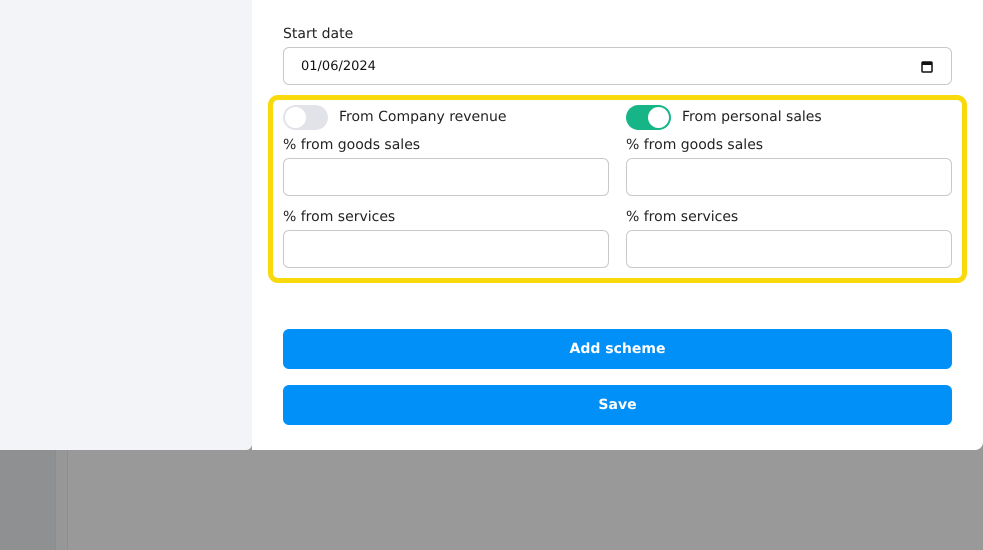 The width and height of the screenshot is (983, 550). What do you see at coordinates (927, 66) in the screenshot?
I see `calendar-icon` at bounding box center [927, 66].